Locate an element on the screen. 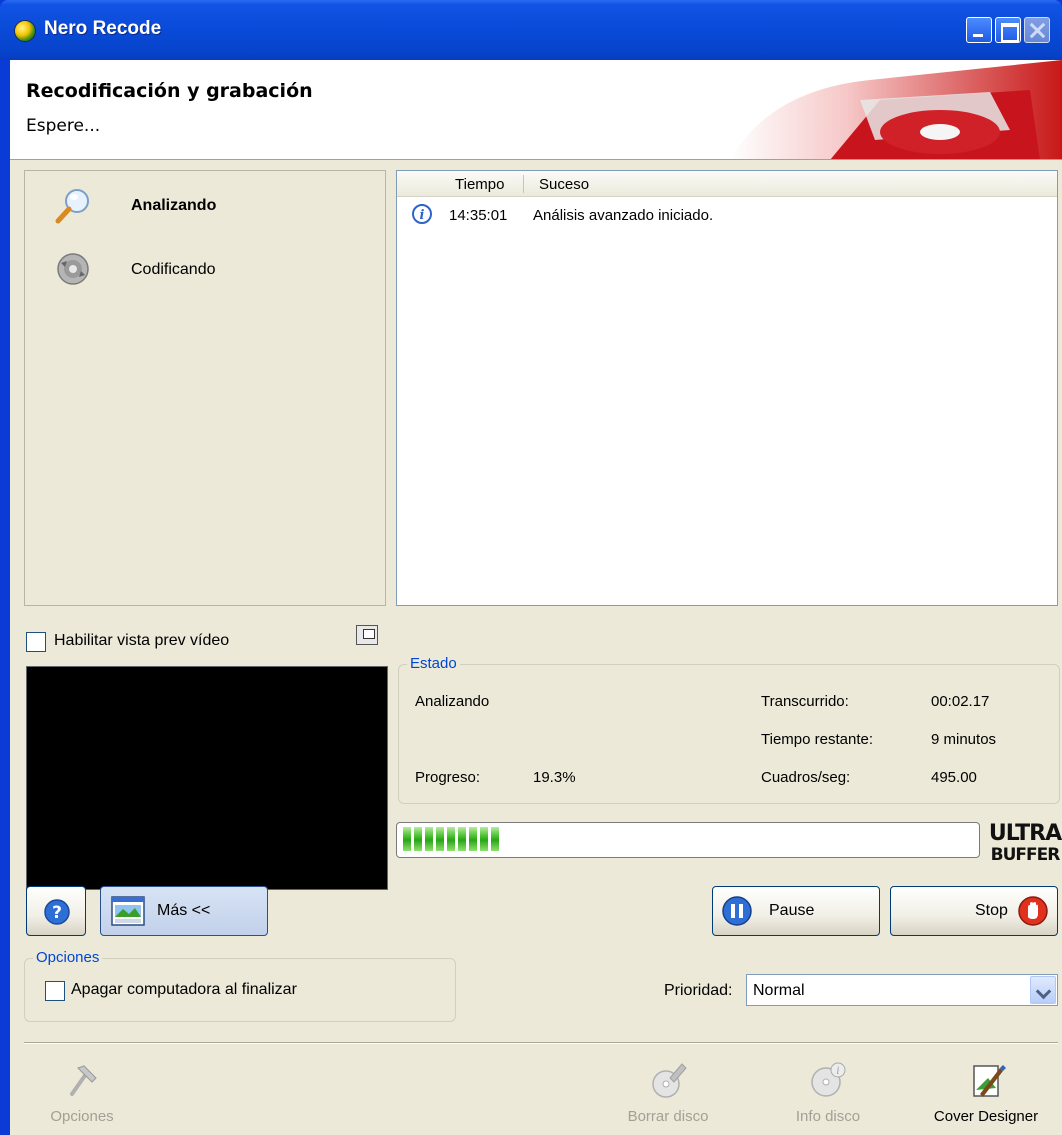 This screenshot has height=1135, width=1062. estado-legend: Estado is located at coordinates (433, 663).